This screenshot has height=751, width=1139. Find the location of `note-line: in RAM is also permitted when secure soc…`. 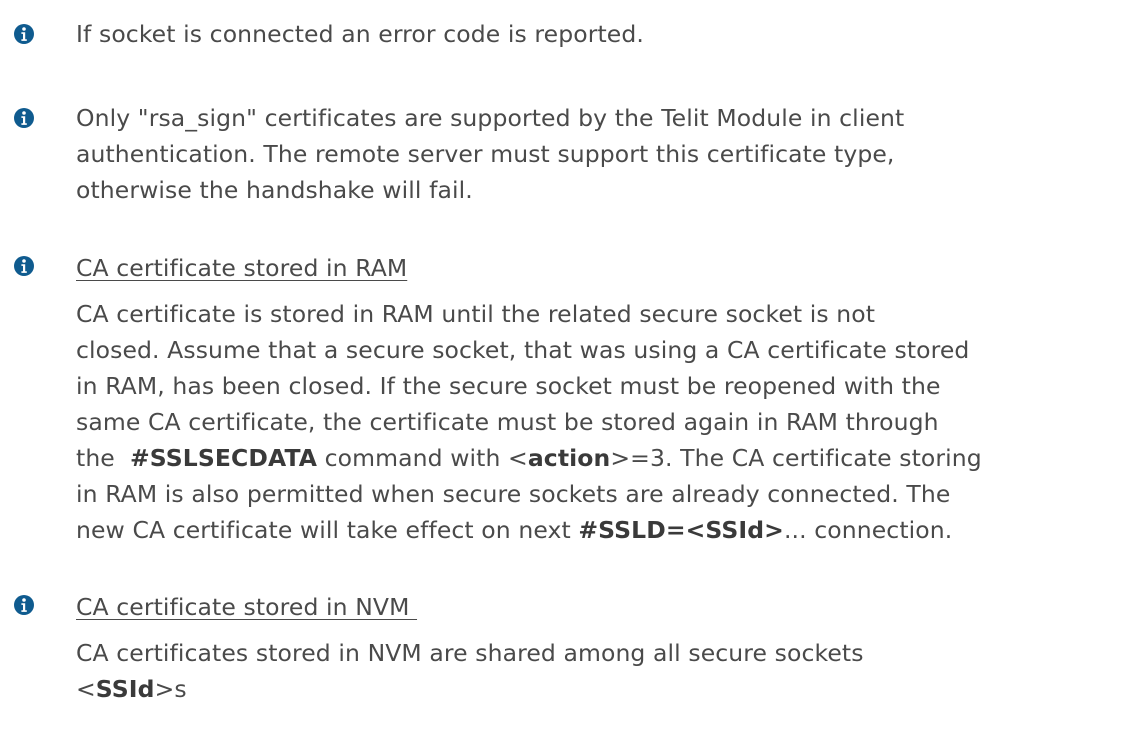

note-line: in RAM is also permitted when secure soc… is located at coordinates (513, 494).